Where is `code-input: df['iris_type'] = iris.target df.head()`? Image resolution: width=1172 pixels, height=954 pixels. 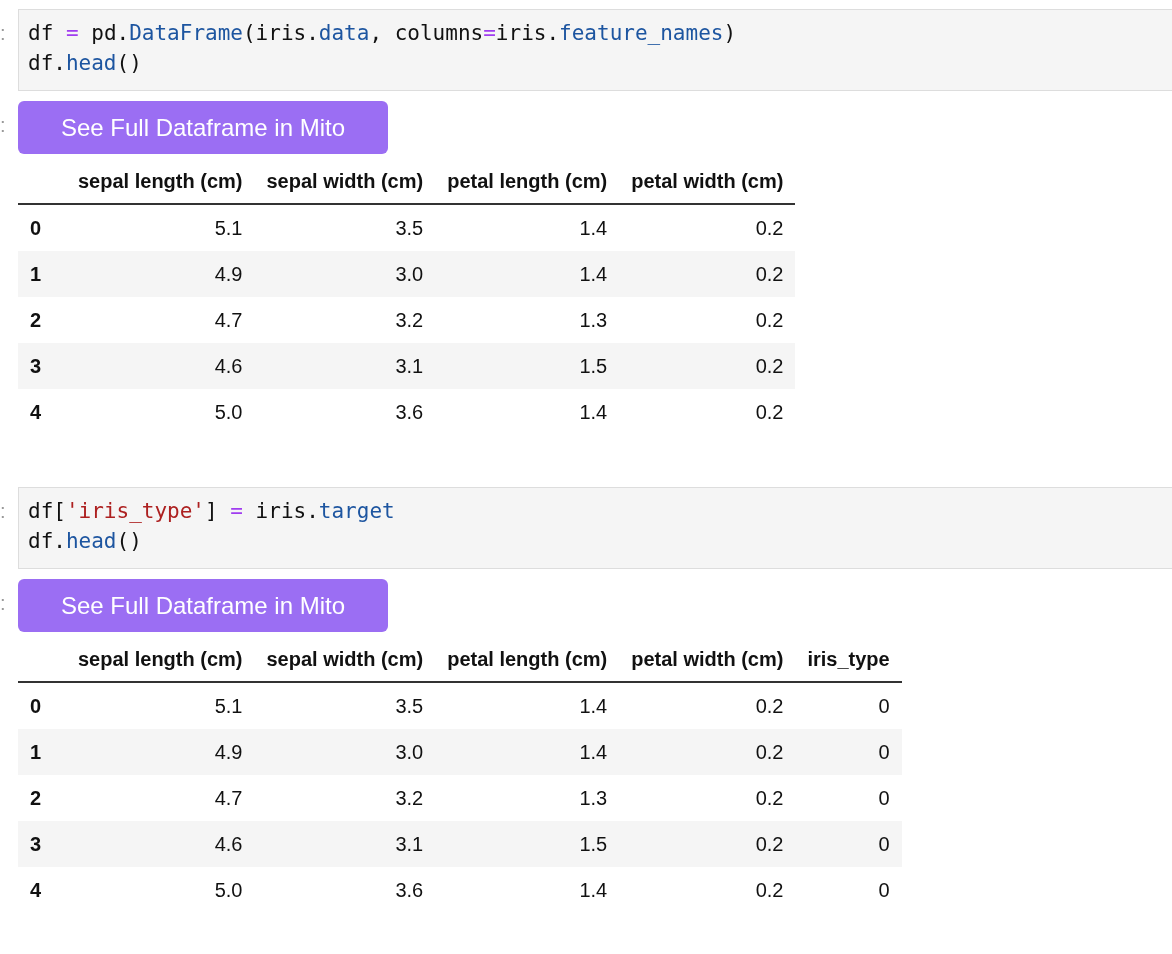 code-input: df['iris_type'] = iris.target df.head() is located at coordinates (595, 528).